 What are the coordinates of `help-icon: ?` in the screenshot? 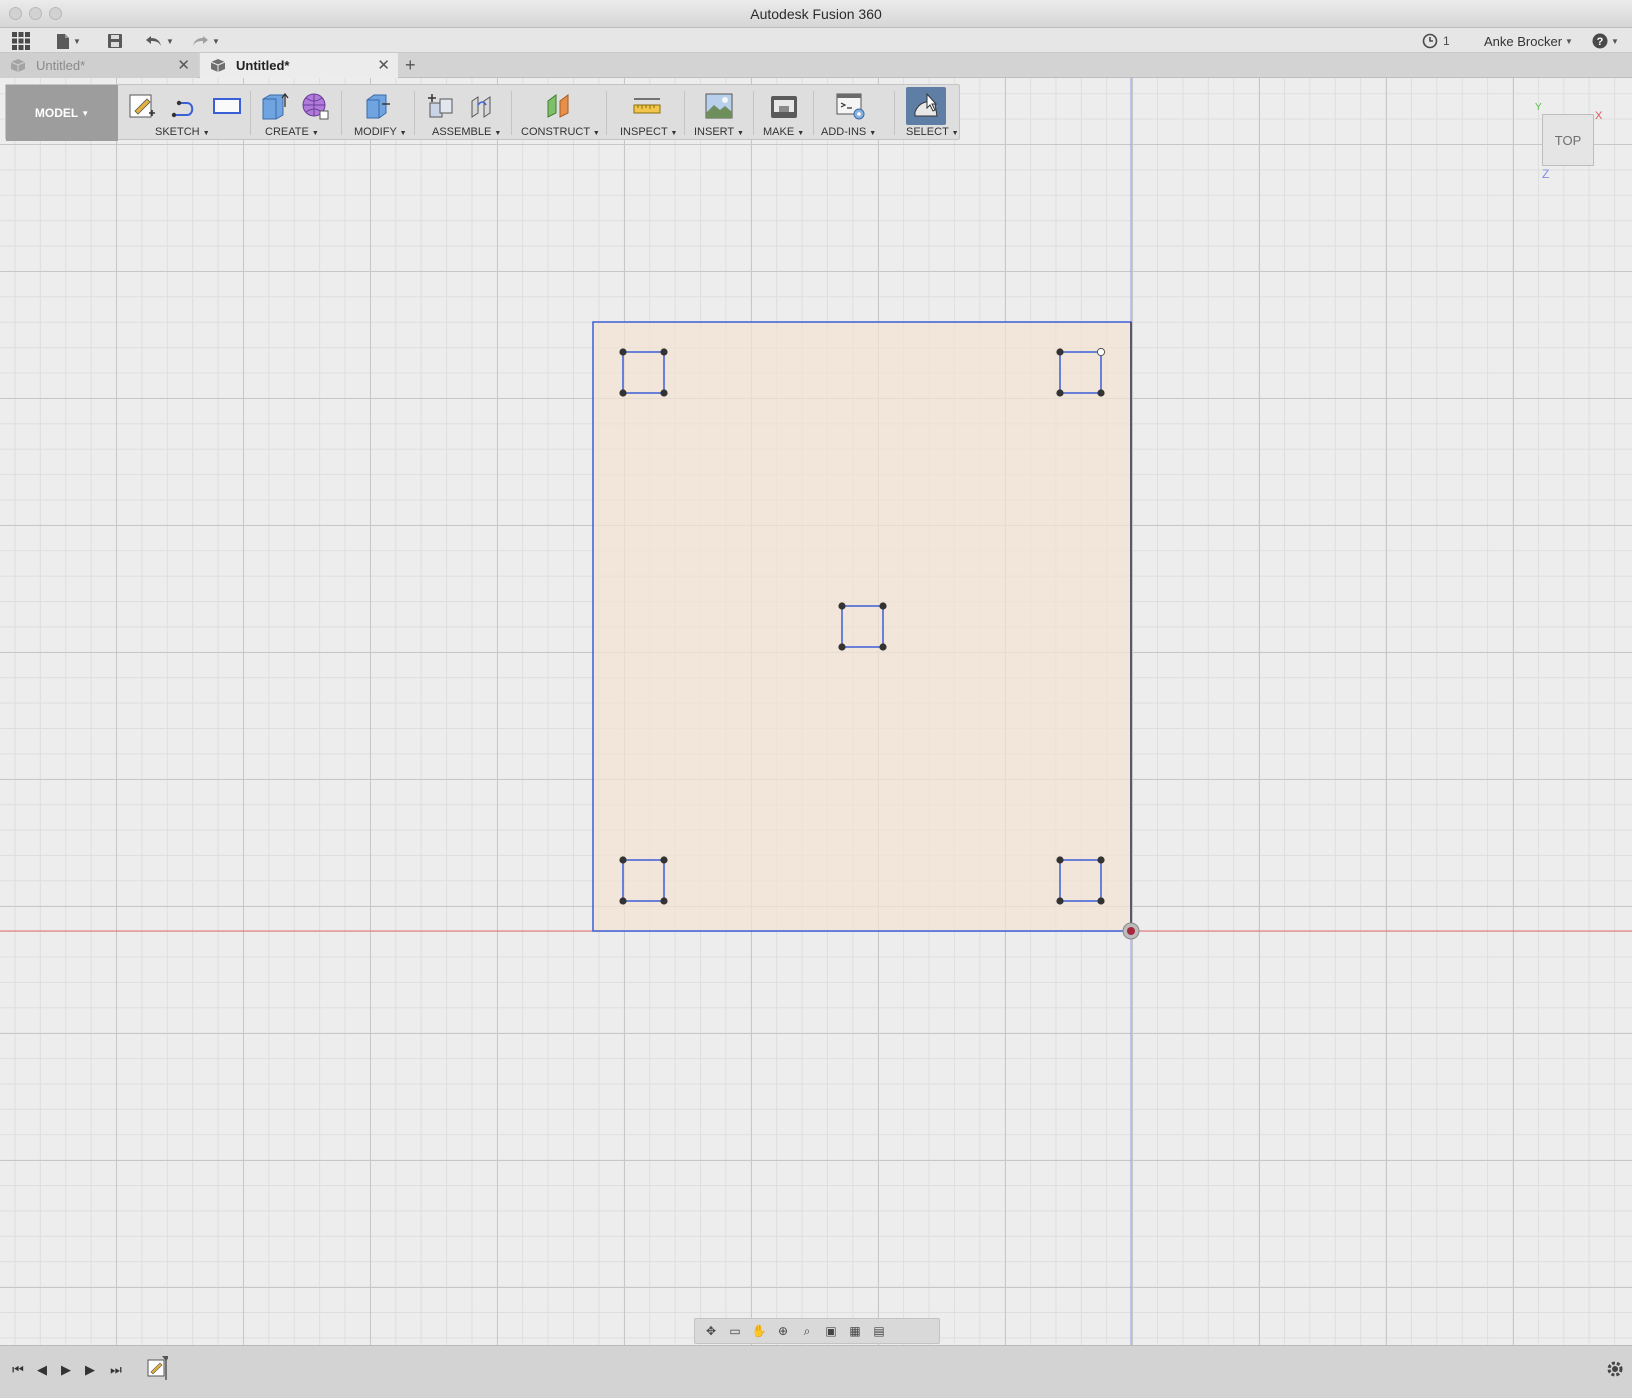 It's located at (1600, 41).